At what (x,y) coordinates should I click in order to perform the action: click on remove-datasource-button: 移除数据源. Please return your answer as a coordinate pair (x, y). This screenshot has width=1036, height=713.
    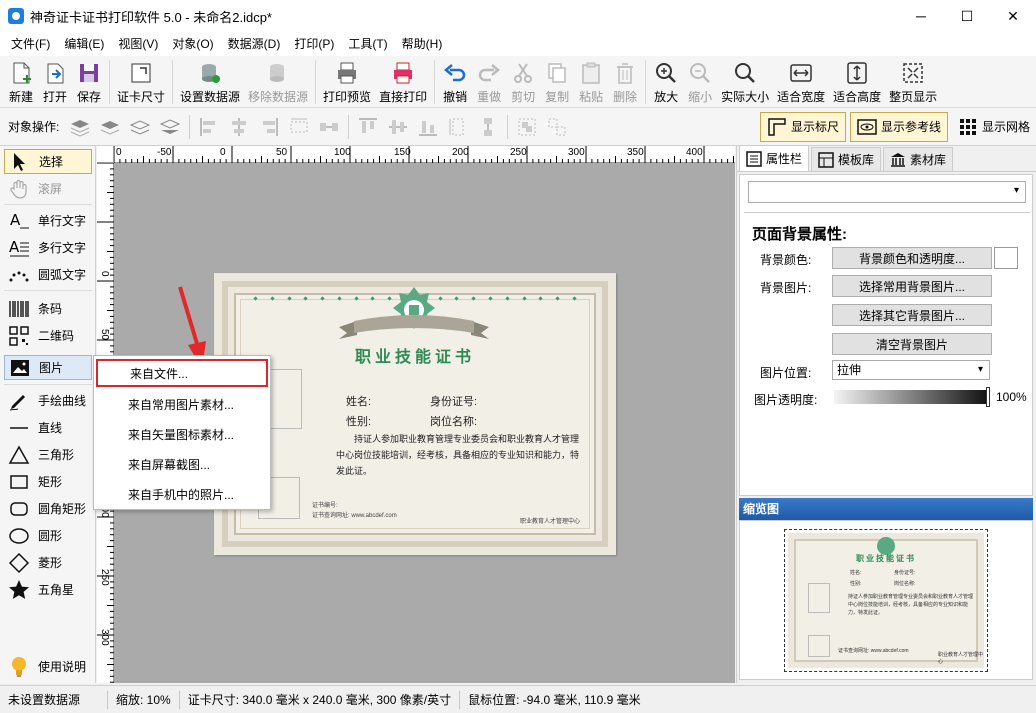
    Looking at the image, I should click on (278, 82).